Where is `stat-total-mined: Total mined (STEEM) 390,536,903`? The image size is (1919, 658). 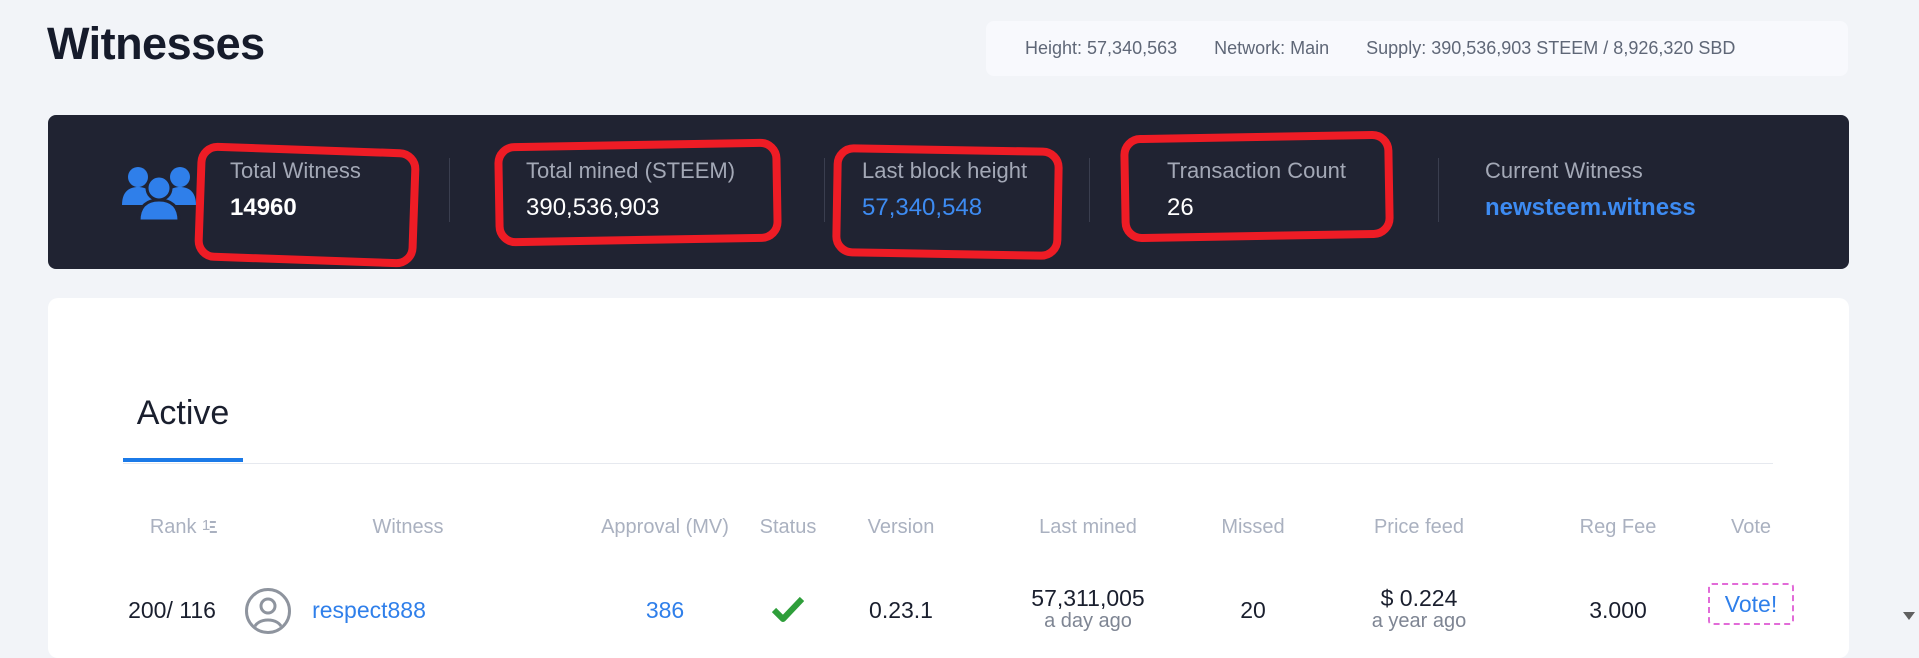 stat-total-mined: Total mined (STEEM) 390,536,903 is located at coordinates (630, 190).